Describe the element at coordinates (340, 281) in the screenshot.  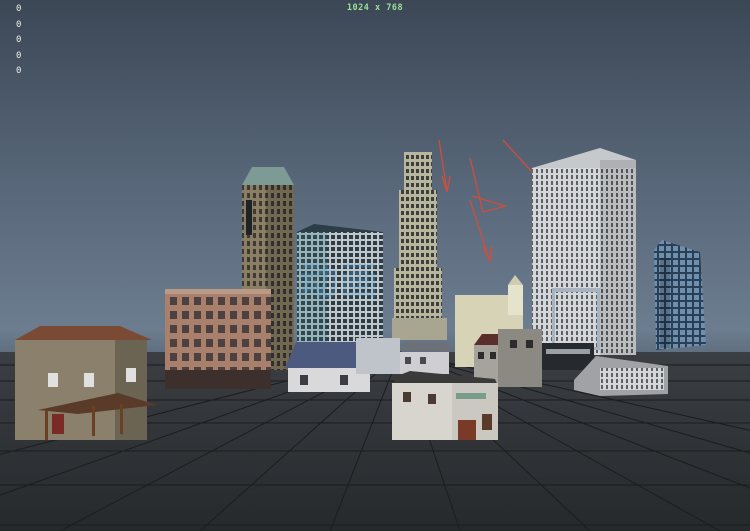
I see `watermark: 动画` at that location.